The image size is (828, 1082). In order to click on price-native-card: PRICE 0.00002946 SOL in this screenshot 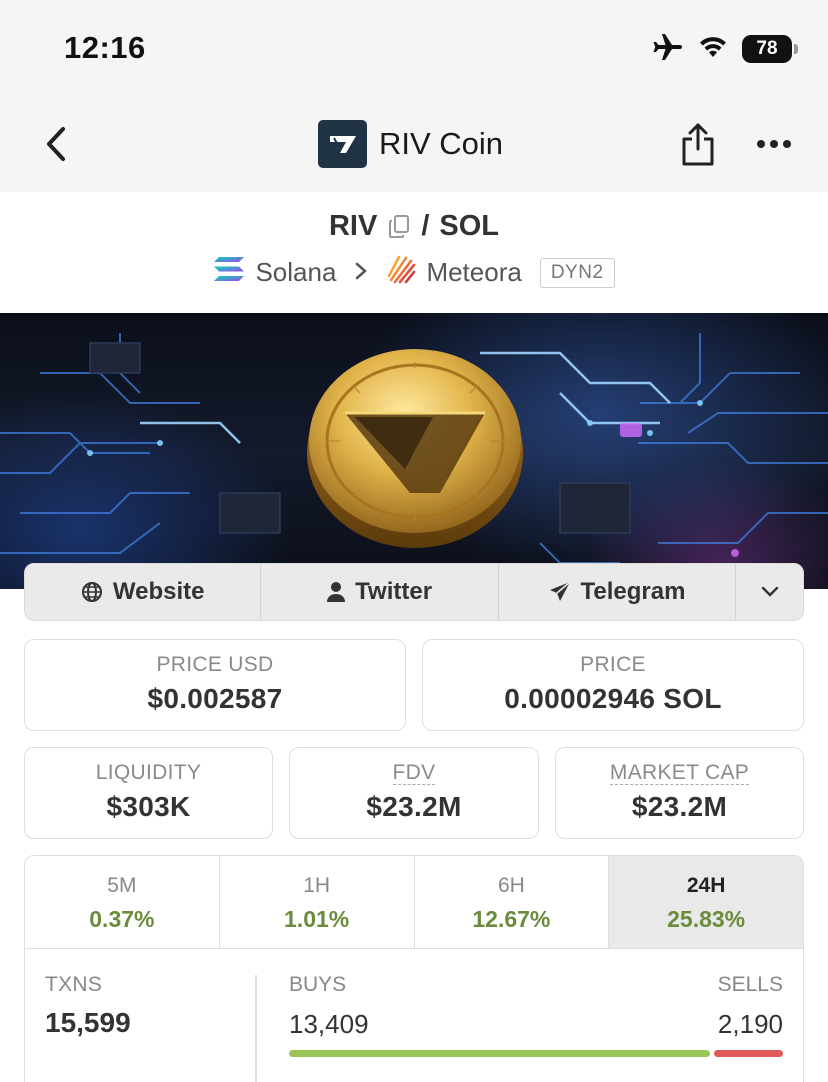, I will do `click(613, 685)`.